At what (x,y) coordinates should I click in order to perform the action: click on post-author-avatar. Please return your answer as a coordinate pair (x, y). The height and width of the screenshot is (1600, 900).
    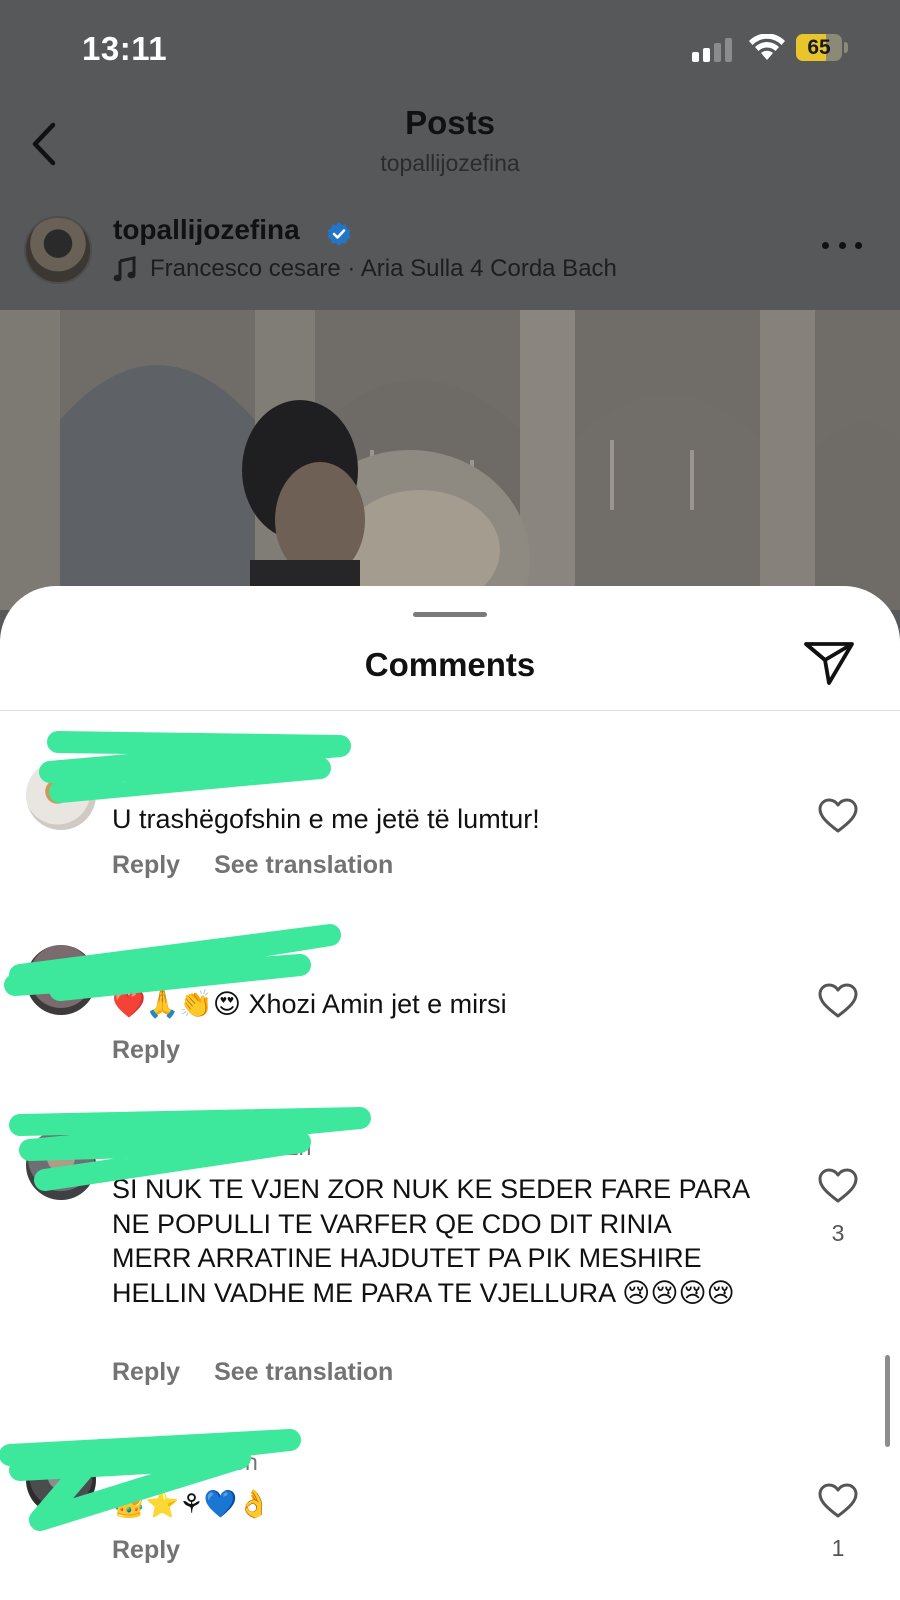
    Looking at the image, I should click on (58, 250).